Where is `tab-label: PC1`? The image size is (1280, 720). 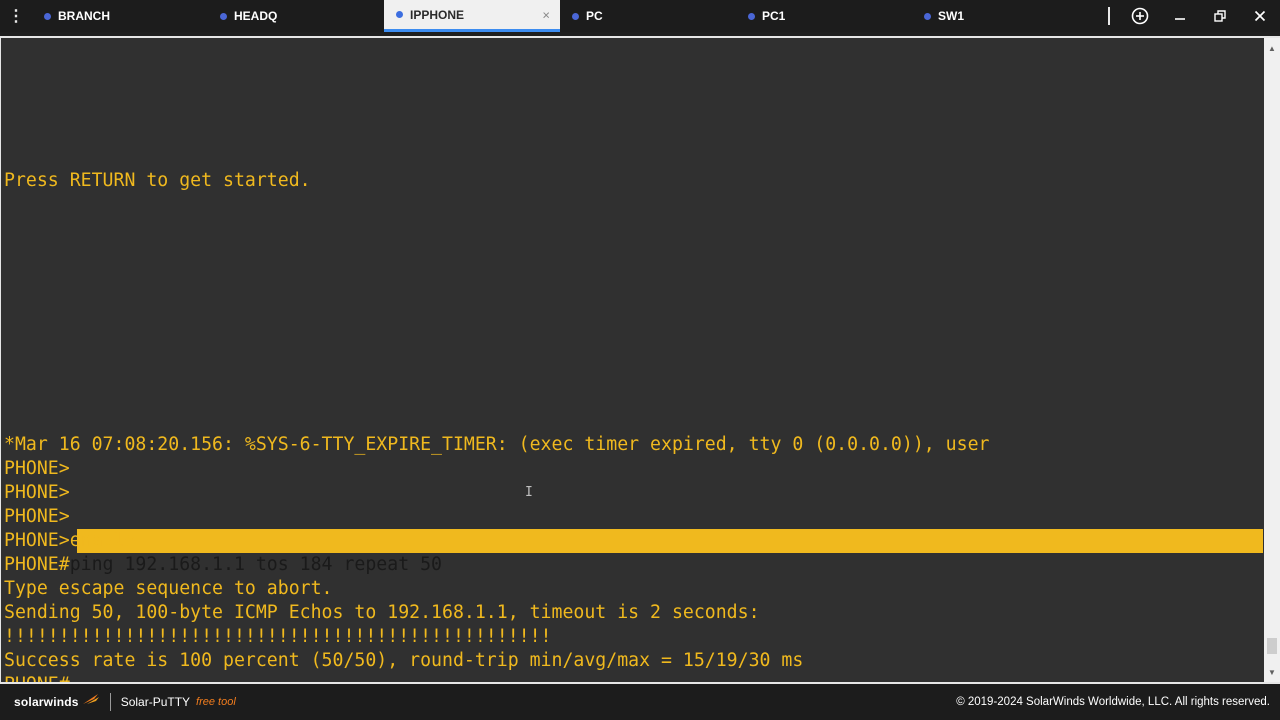
tab-label: PC1 is located at coordinates (774, 16).